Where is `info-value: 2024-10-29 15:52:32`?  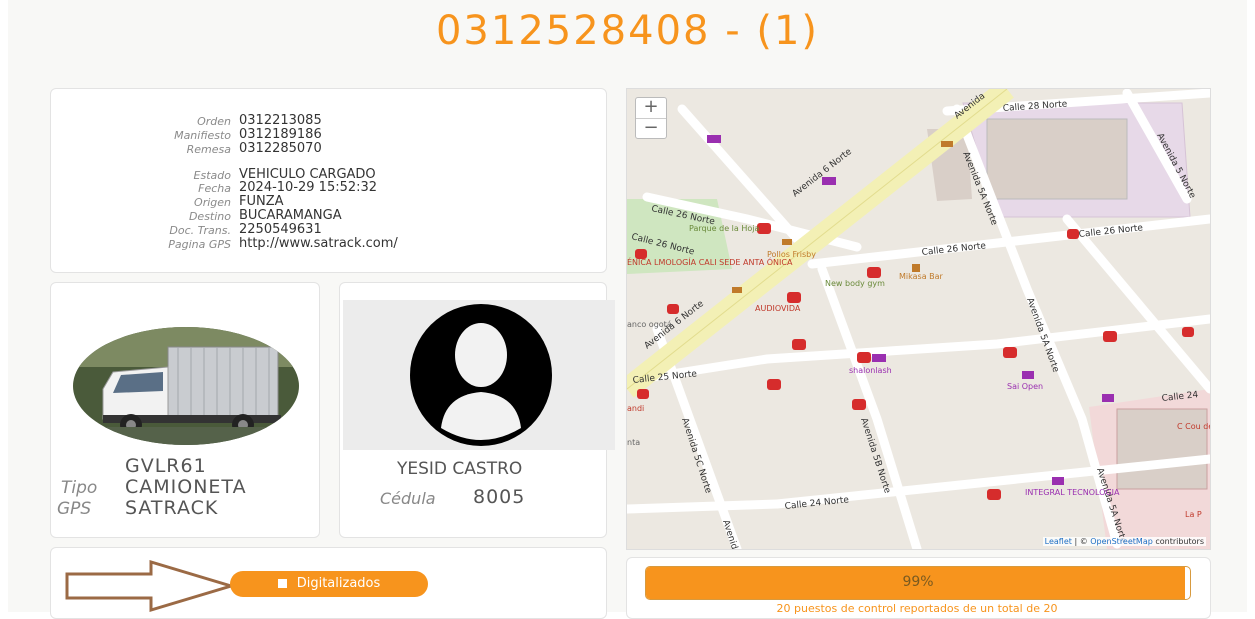 info-value: 2024-10-29 15:52:32 is located at coordinates (308, 187).